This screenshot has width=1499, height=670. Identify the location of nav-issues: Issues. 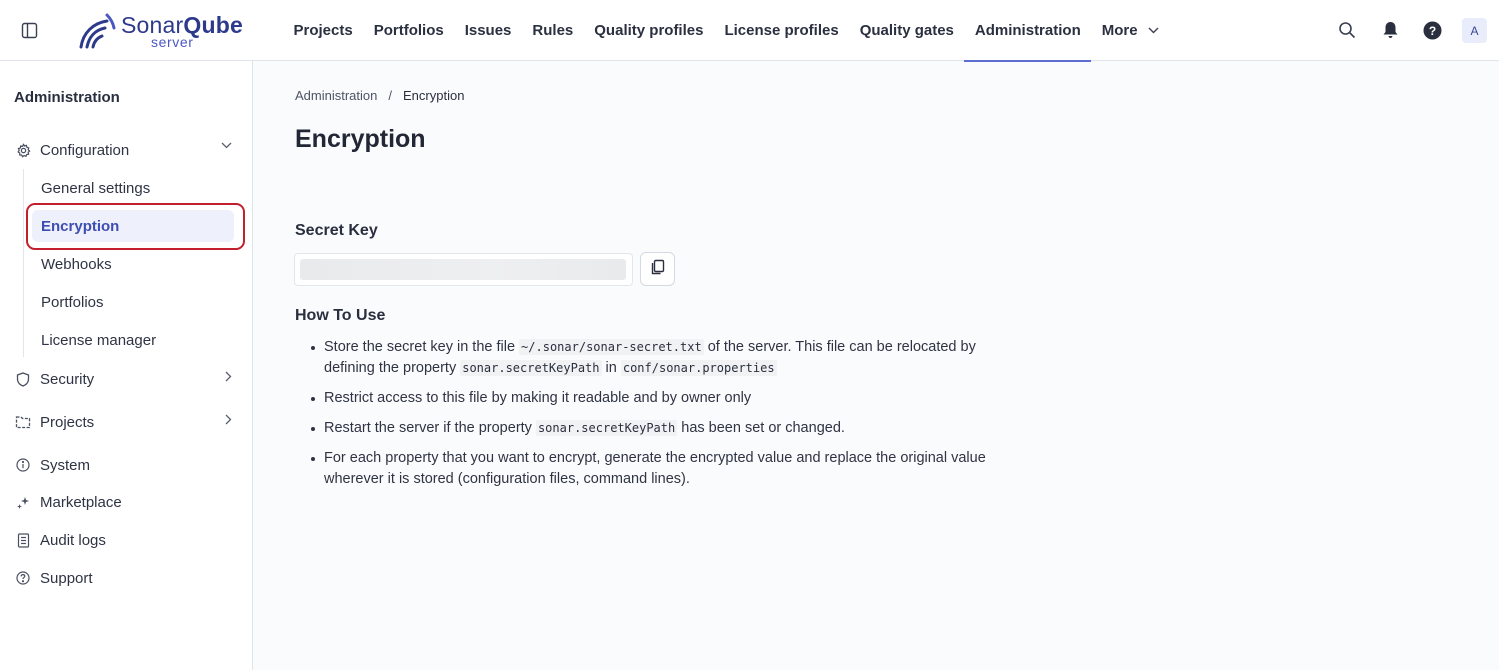
(488, 30).